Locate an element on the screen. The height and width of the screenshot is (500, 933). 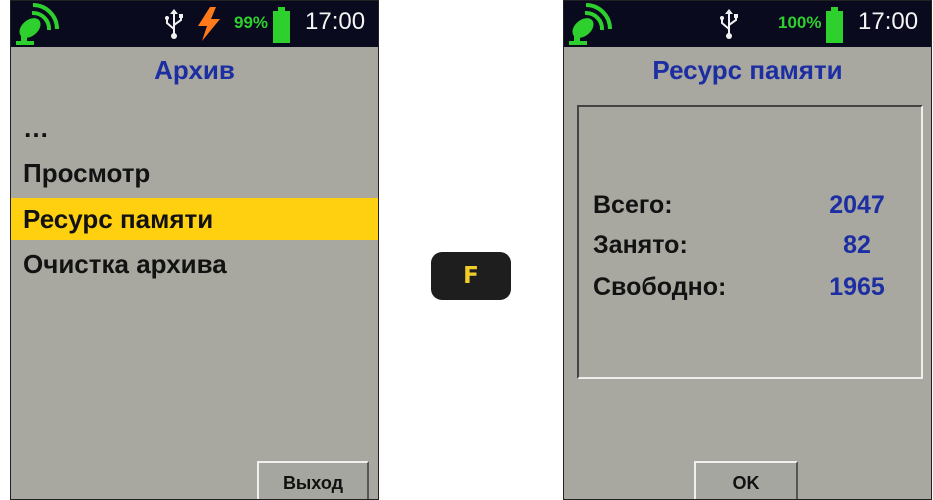
stat-row-used: Занято: 82 is located at coordinates (750, 251).